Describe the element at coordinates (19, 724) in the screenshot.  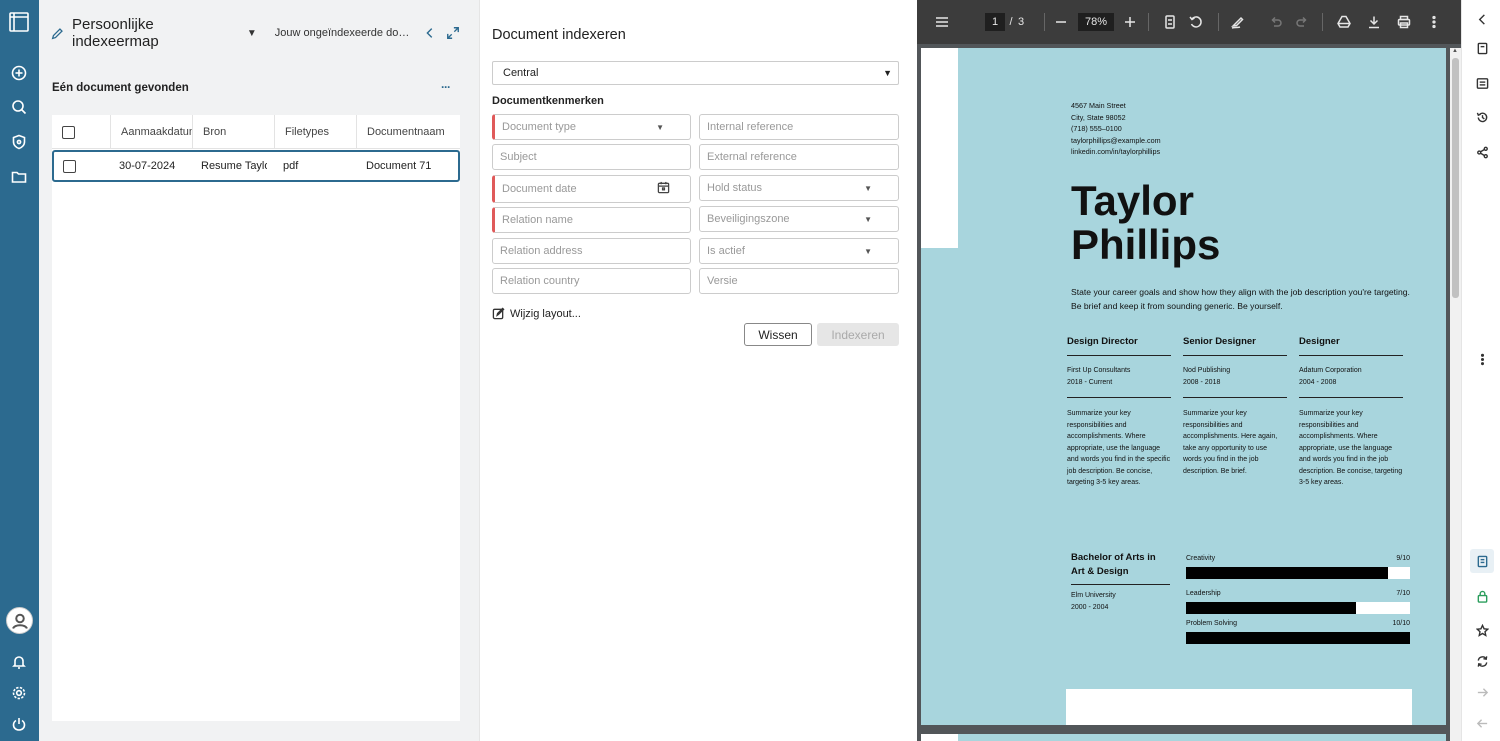
I see `power-icon` at that location.